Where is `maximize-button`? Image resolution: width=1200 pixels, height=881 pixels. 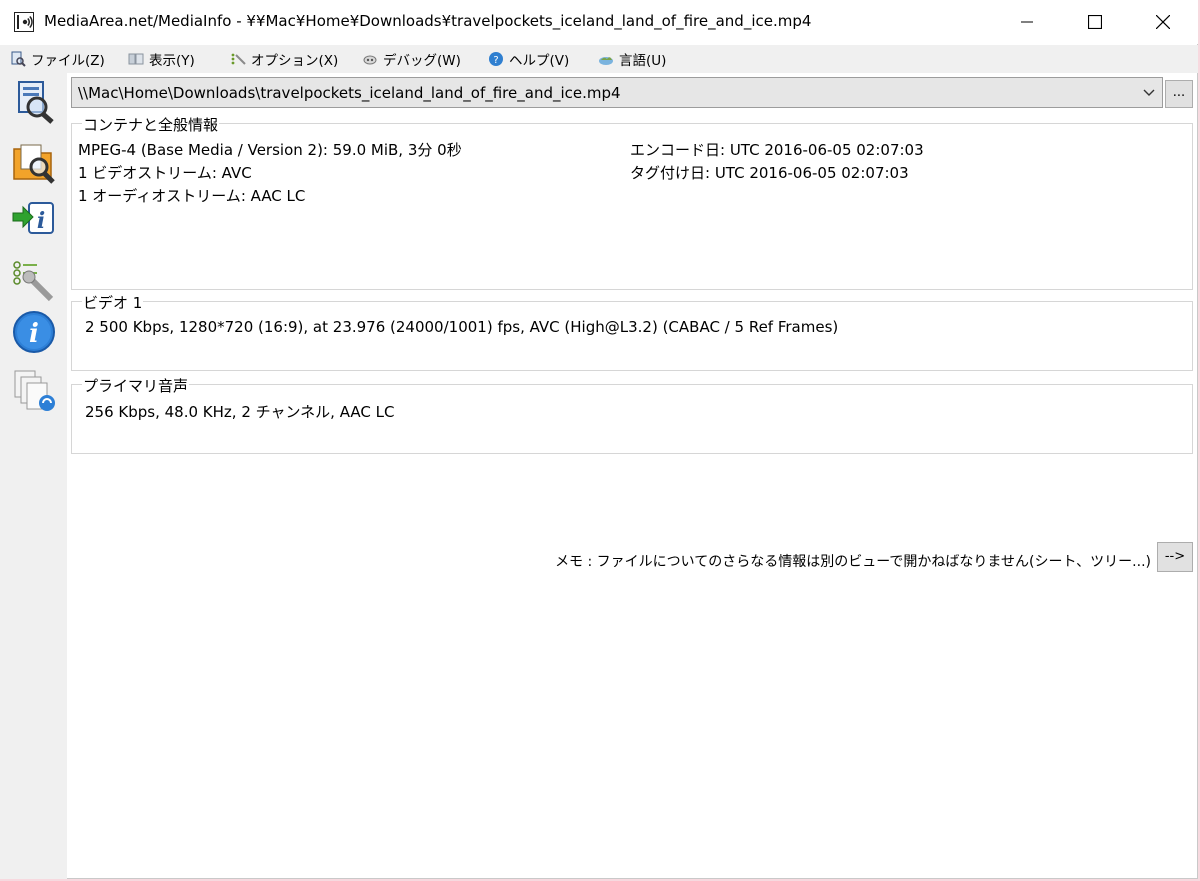 maximize-button is located at coordinates (1095, 22).